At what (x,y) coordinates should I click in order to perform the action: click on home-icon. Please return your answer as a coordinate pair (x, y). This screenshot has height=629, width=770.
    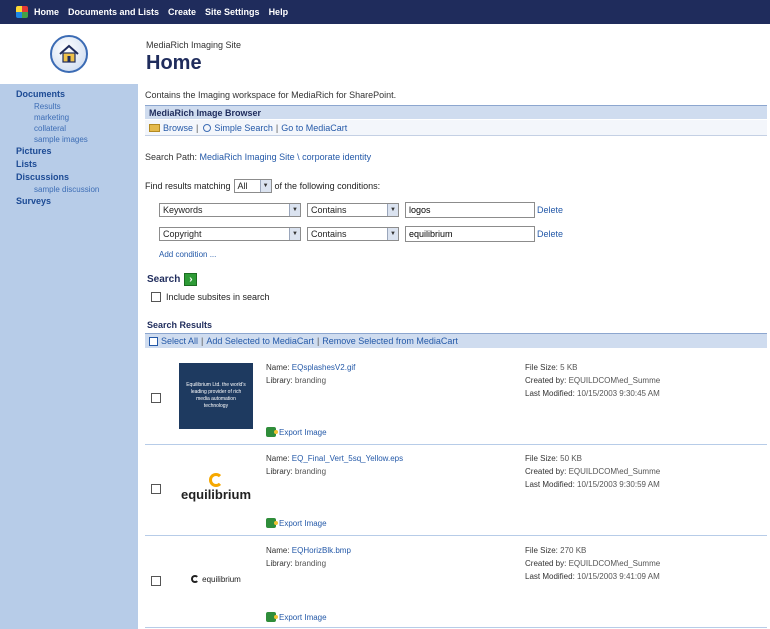
    Looking at the image, I should click on (69, 54).